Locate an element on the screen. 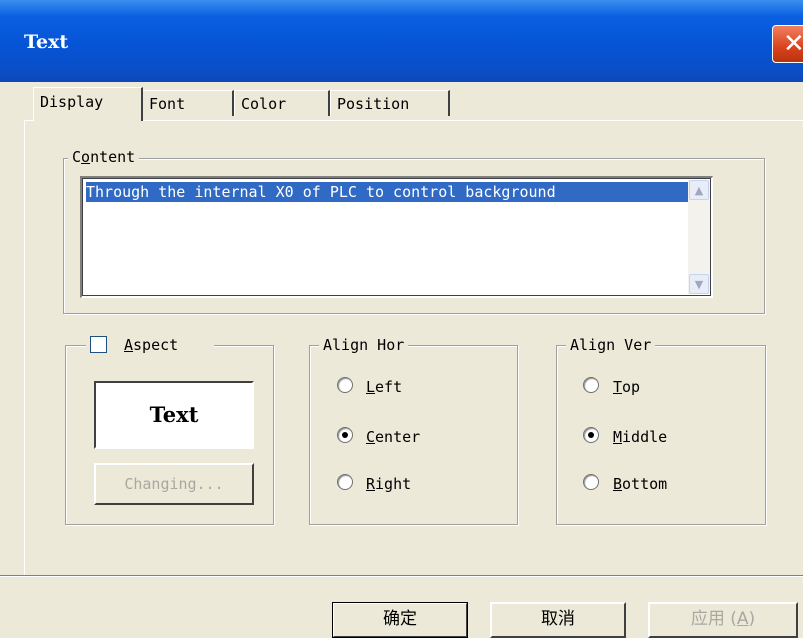  title-bar: Text ✕ is located at coordinates (401, 41).